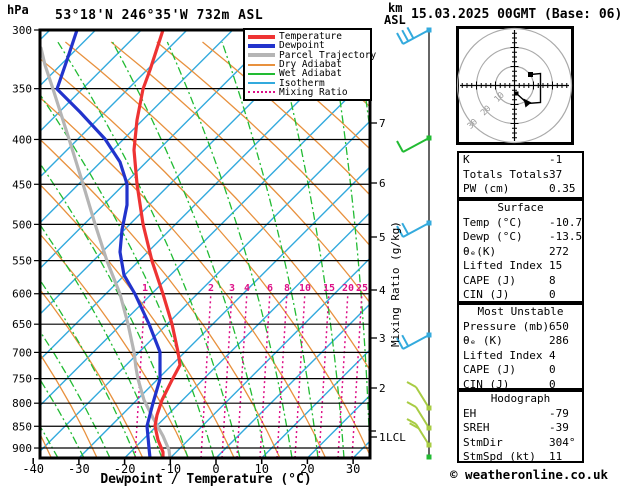  I want to click on table-row: K -1, so click(520, 160).